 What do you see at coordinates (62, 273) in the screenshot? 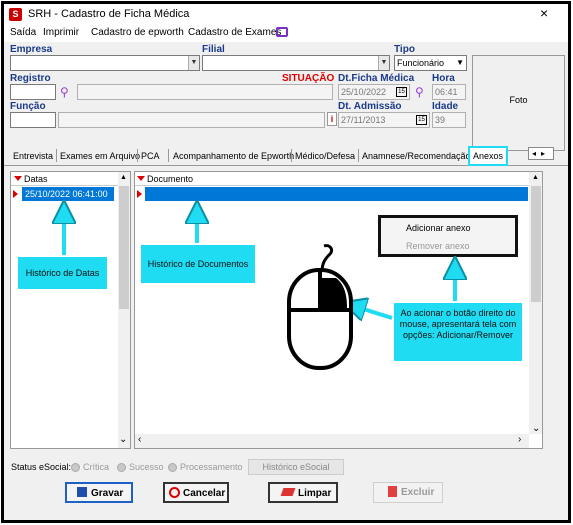
I see `callout-datas: Histórico de Datas` at bounding box center [62, 273].